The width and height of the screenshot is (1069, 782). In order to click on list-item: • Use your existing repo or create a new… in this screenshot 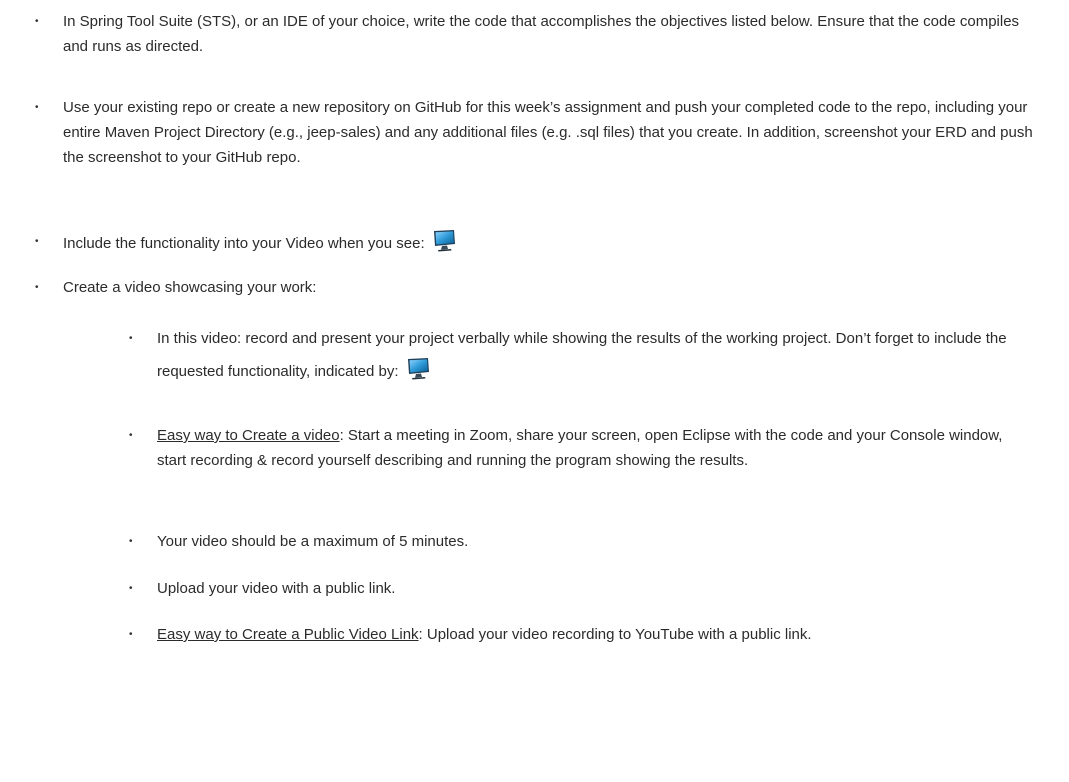, I will do `click(541, 132)`.